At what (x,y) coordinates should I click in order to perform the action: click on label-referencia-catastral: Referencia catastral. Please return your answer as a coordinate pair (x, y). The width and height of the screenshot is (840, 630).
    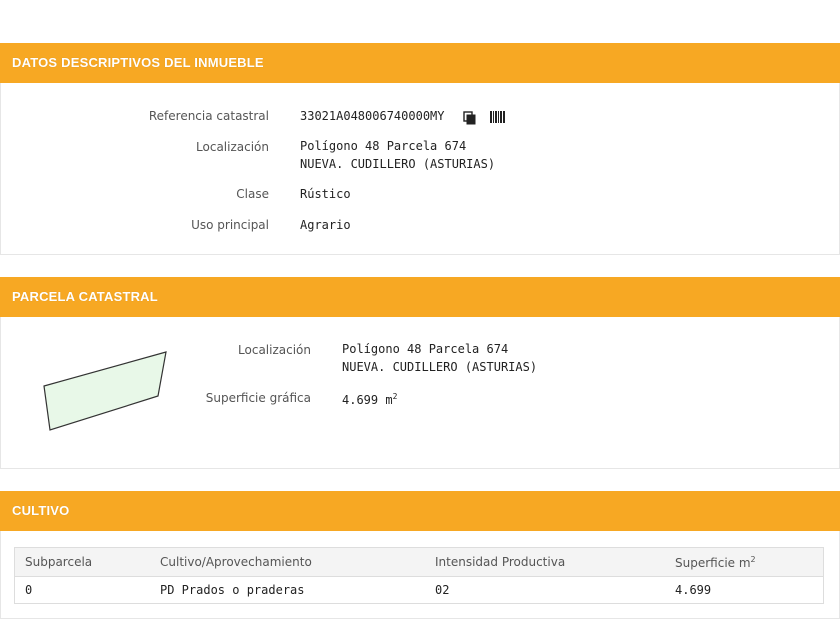
    Looking at the image, I should click on (208, 116).